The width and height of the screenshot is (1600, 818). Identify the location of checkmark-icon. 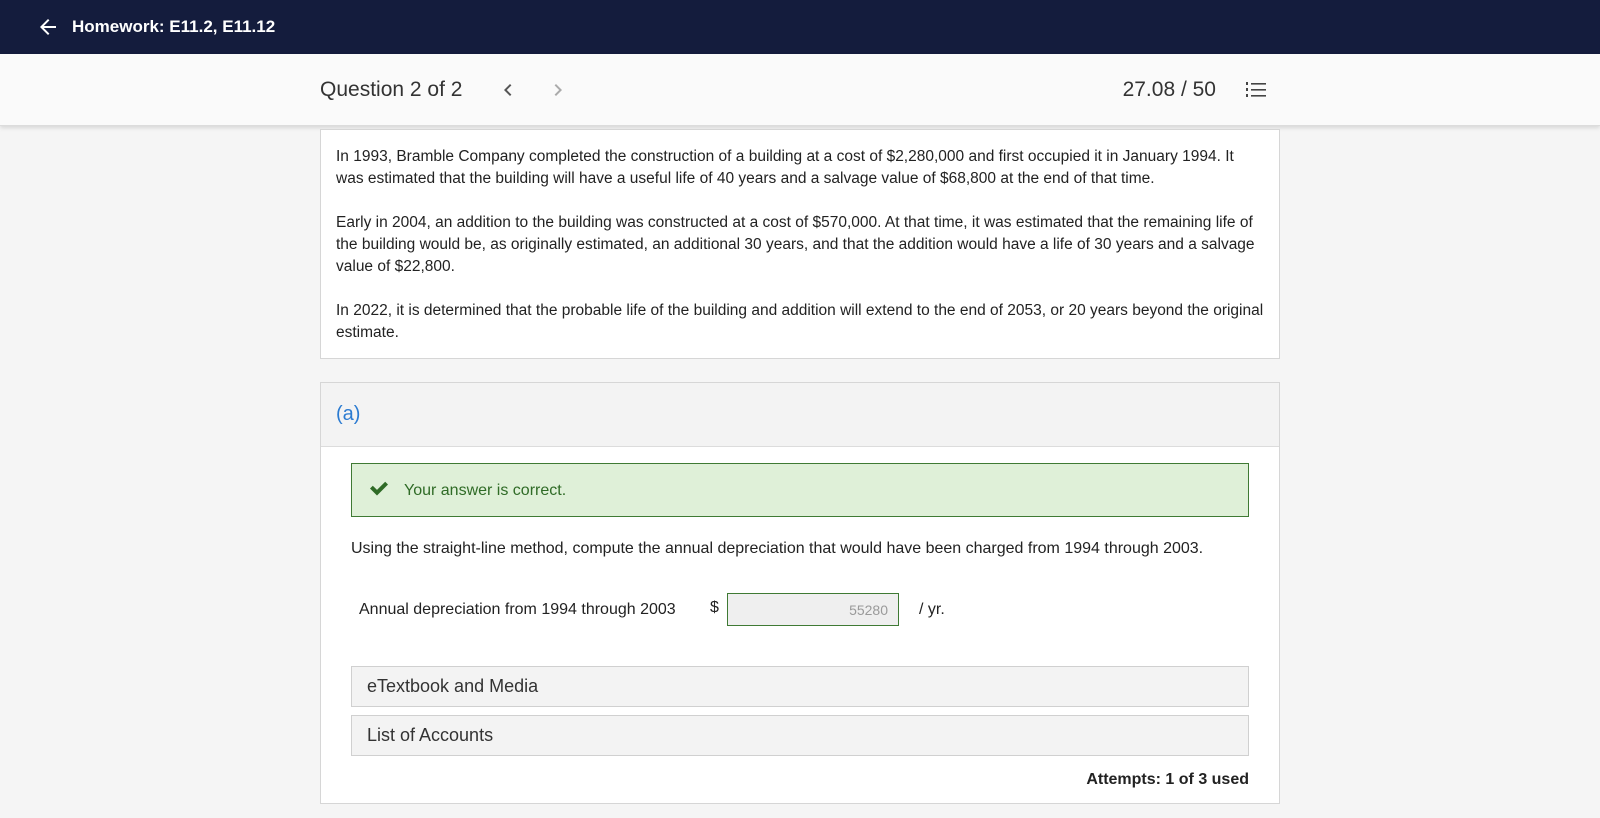
(379, 488).